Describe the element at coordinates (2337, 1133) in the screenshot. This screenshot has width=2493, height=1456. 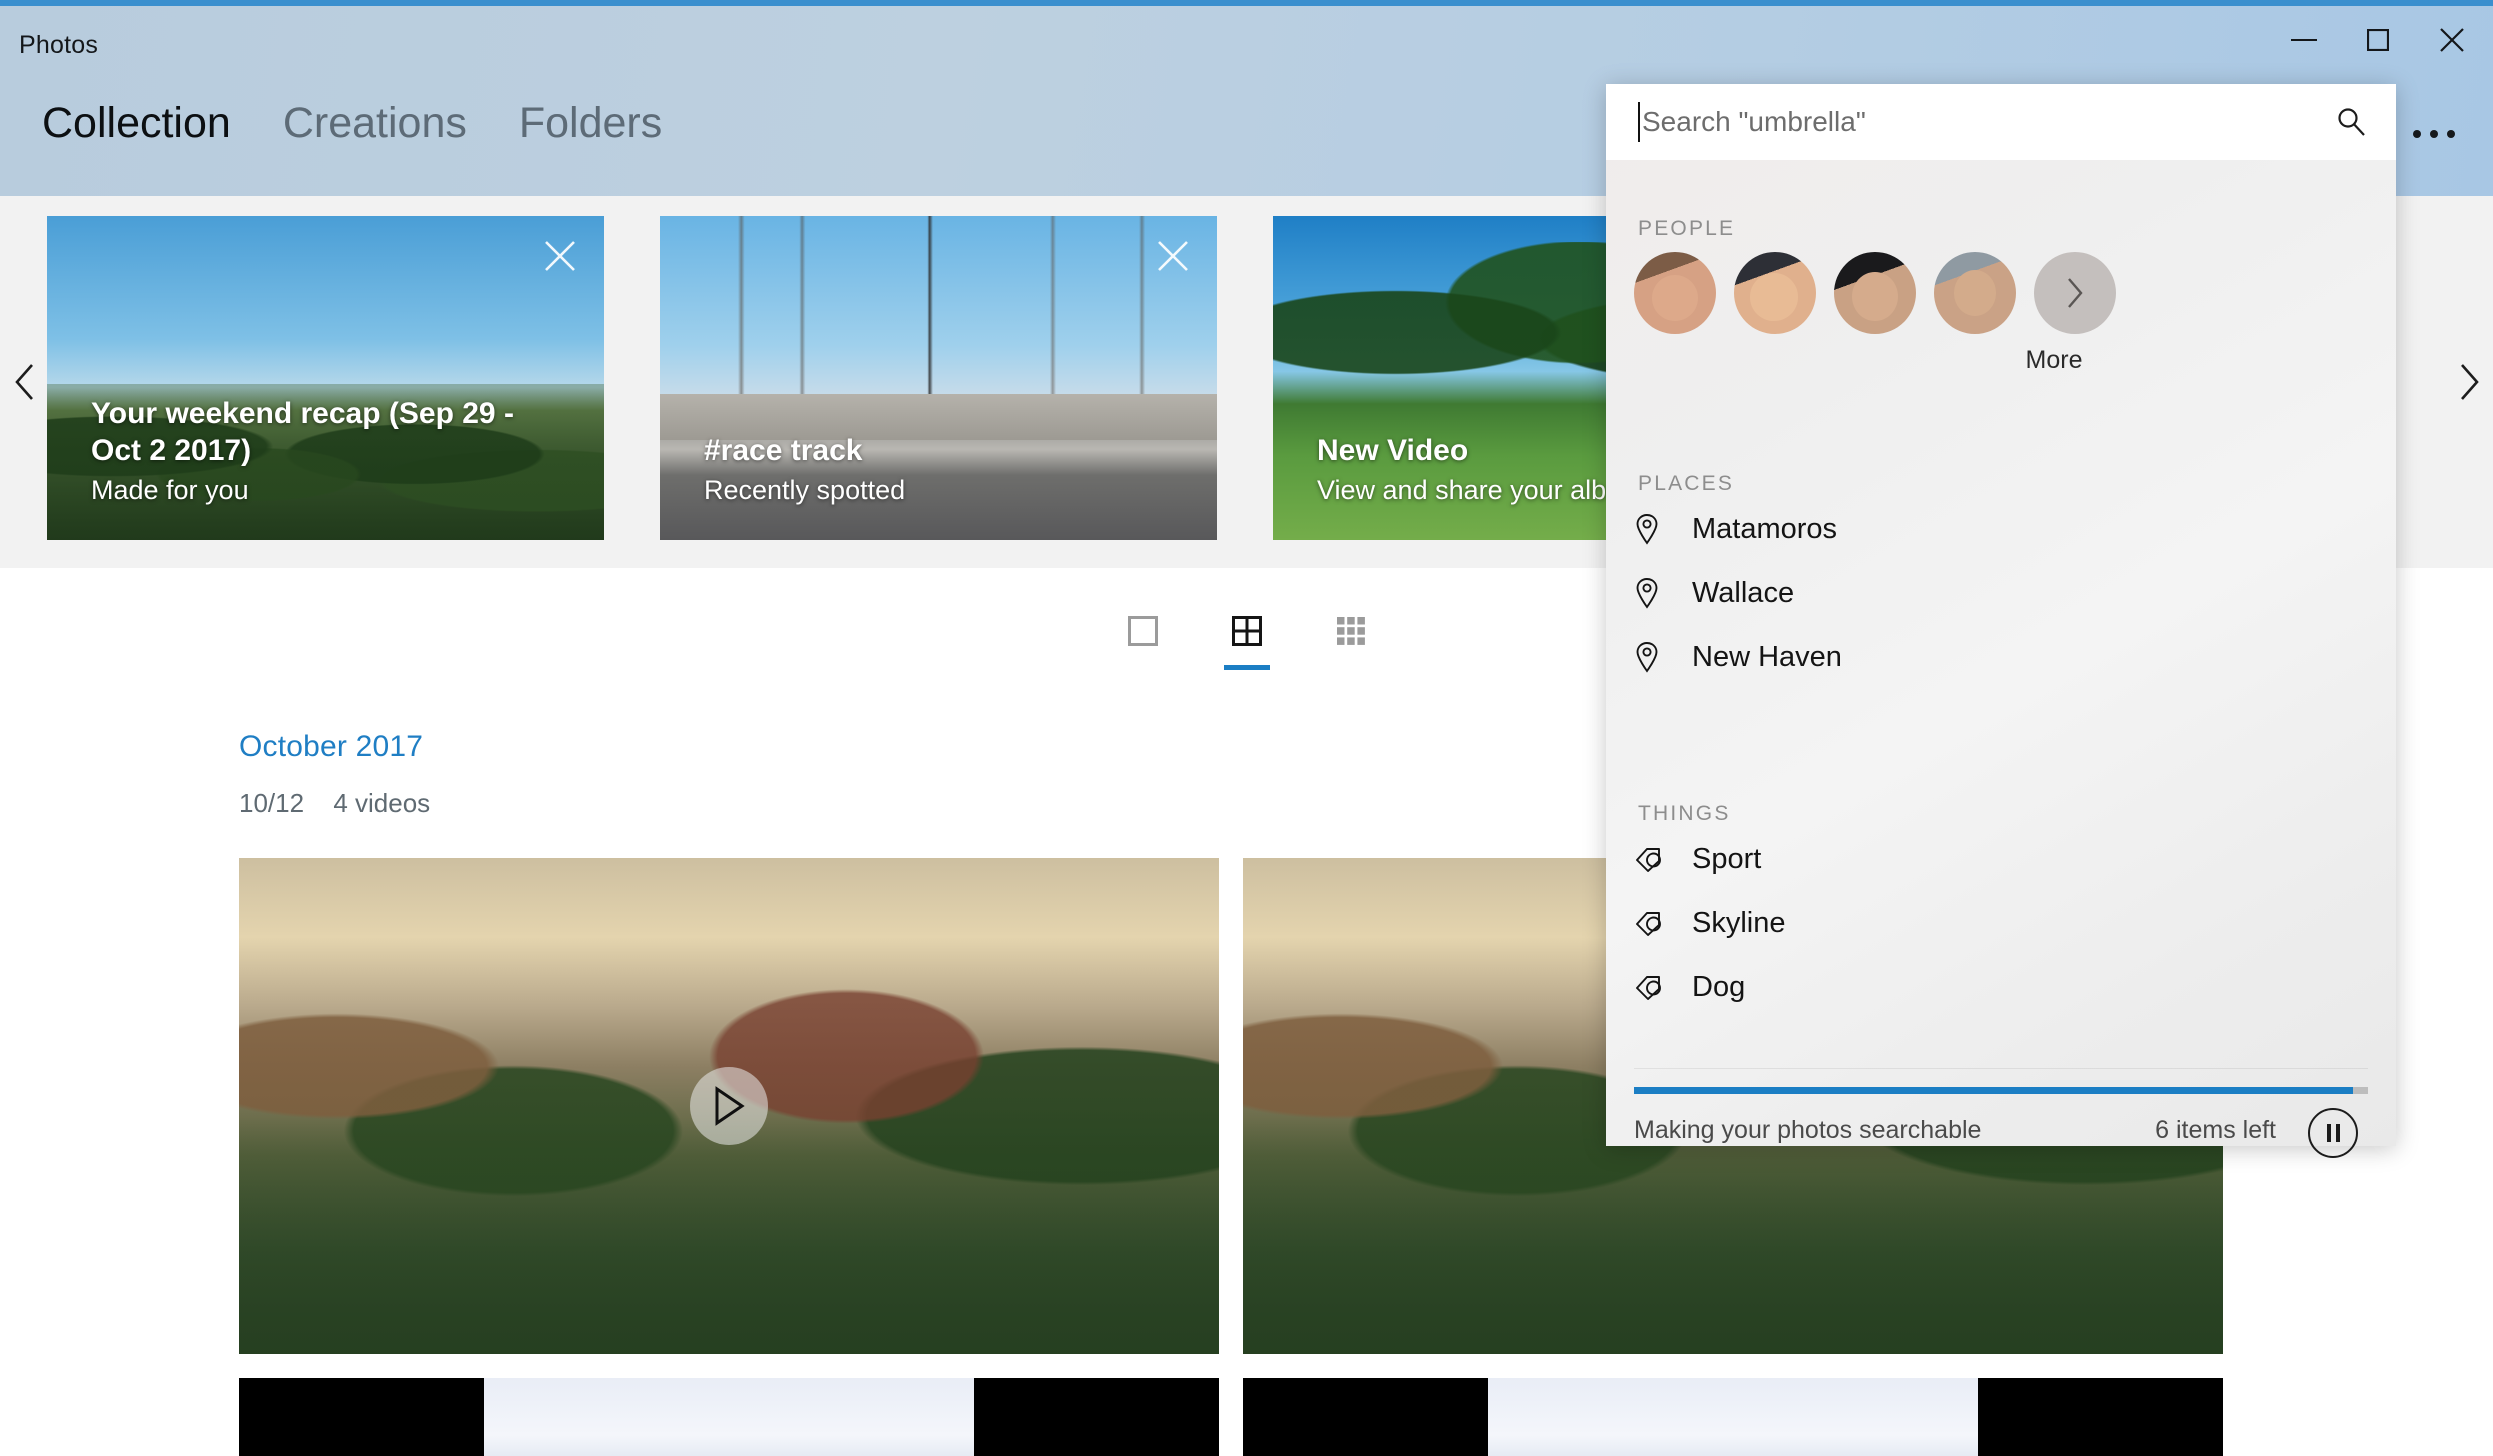
I see `pause-bar-right-icon` at that location.